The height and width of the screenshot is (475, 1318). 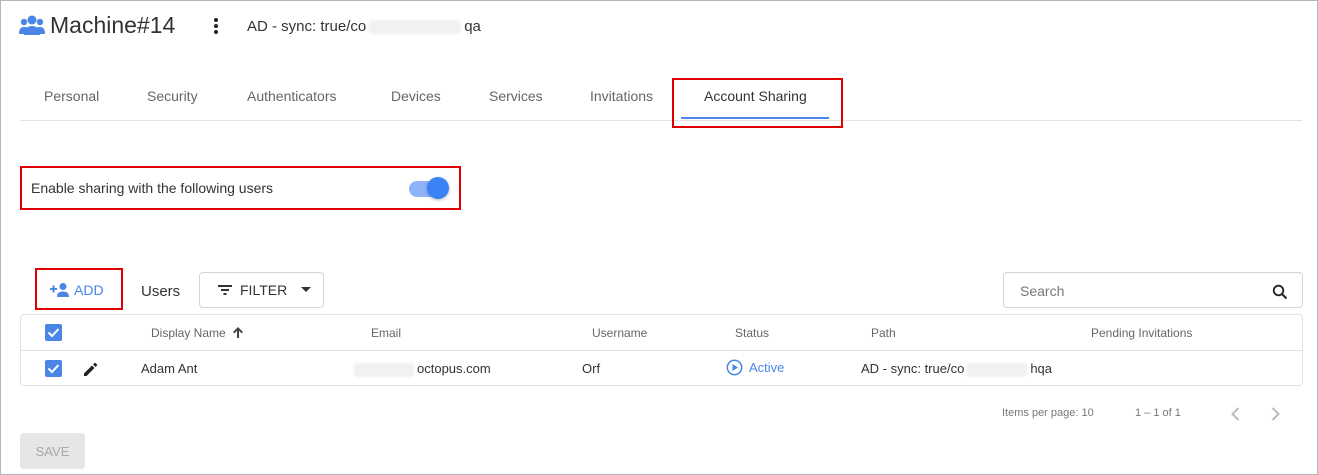 I want to click on column-header-path: Path, so click(x=883, y=333).